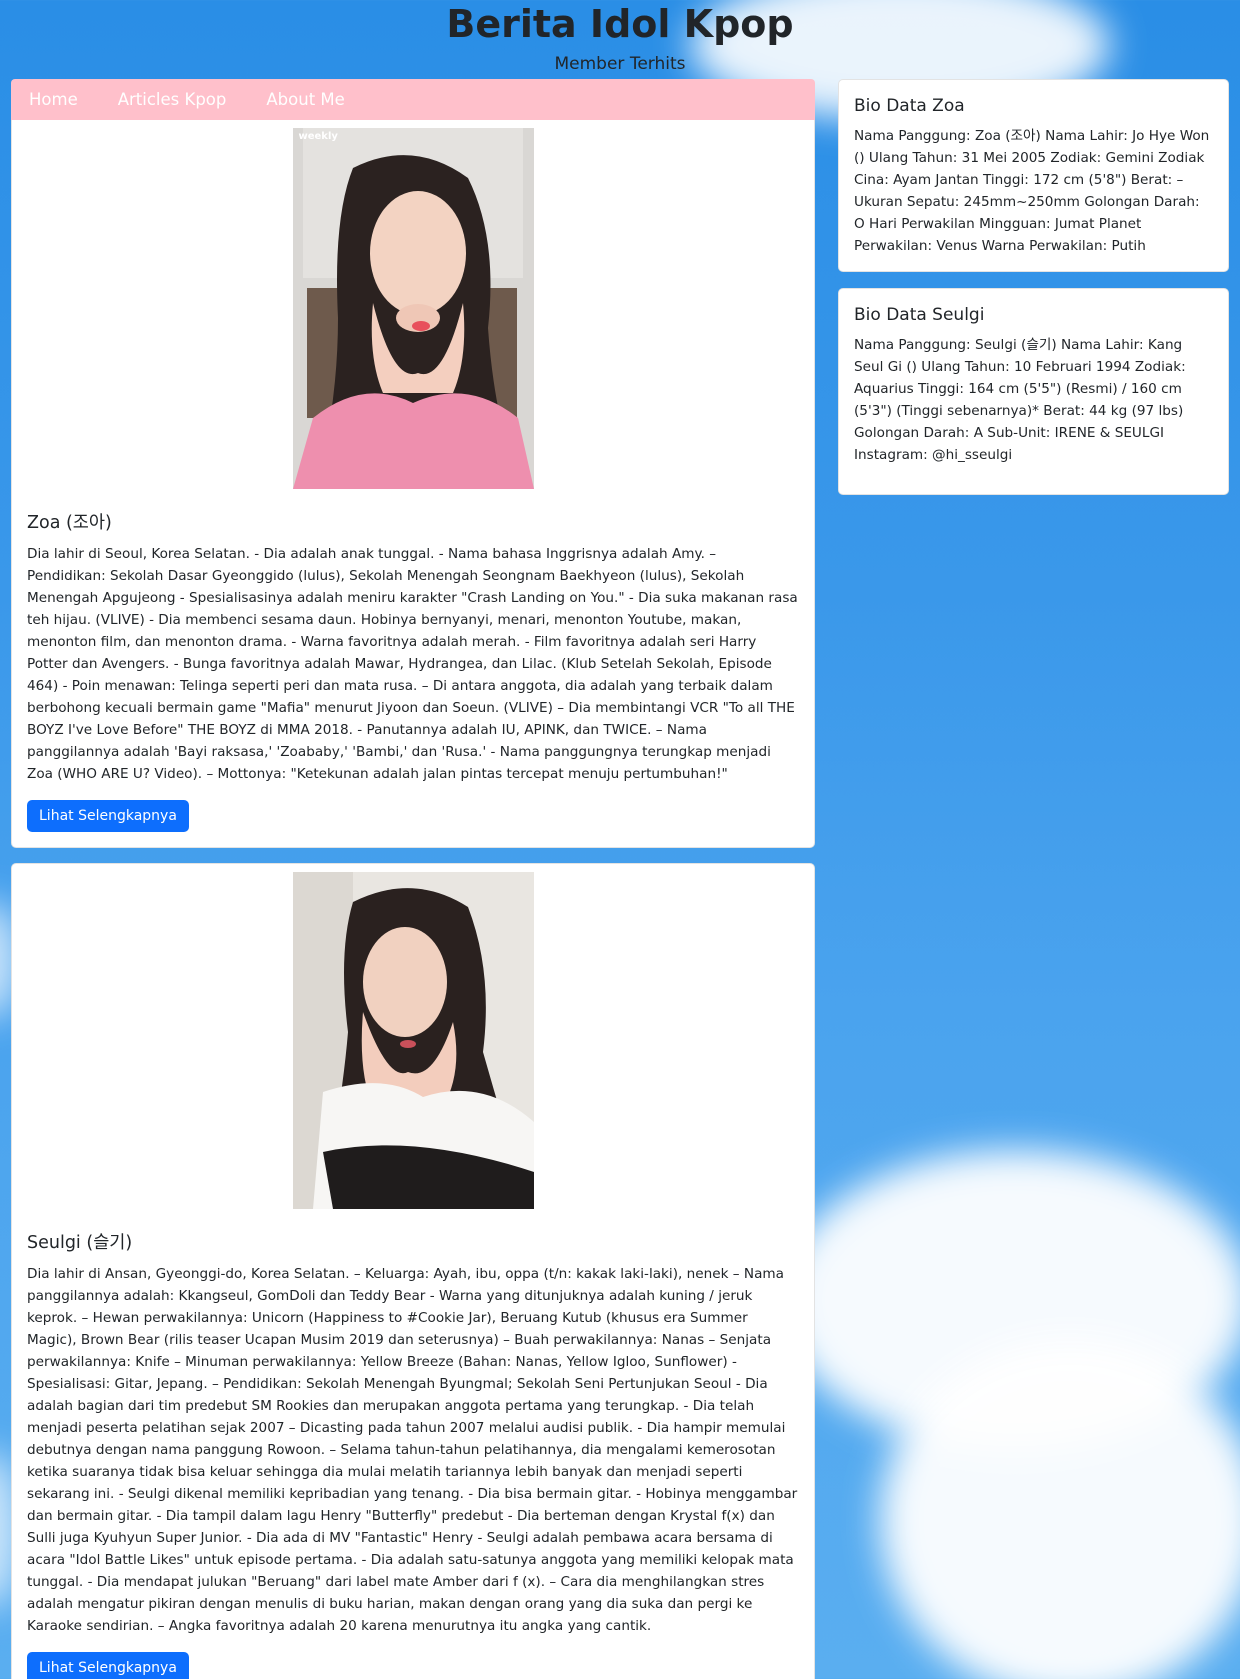 The image size is (1240, 1679). Describe the element at coordinates (620, 24) in the screenshot. I see `site-title: Berita Idol Kpop` at that location.